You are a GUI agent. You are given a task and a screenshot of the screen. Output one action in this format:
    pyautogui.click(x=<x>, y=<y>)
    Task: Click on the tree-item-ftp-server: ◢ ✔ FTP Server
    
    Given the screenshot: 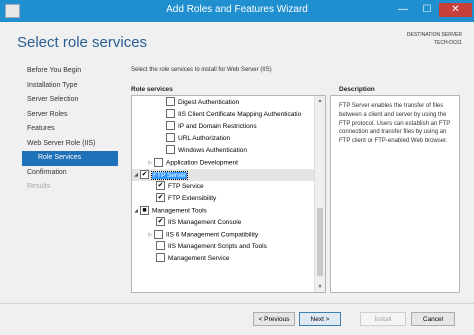 What is the action you would take?
    pyautogui.click(x=223, y=175)
    